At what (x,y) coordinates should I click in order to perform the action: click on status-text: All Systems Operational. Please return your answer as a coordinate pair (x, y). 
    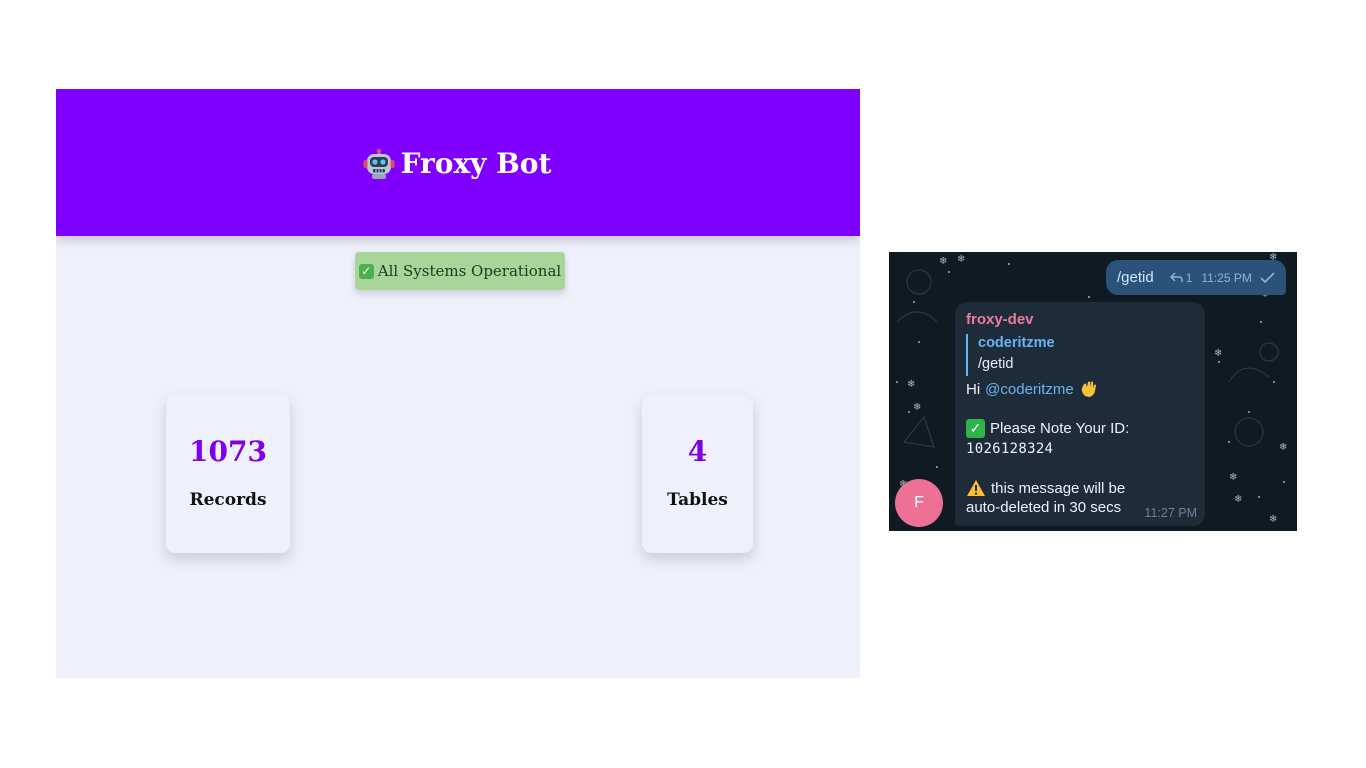
    Looking at the image, I should click on (469, 271).